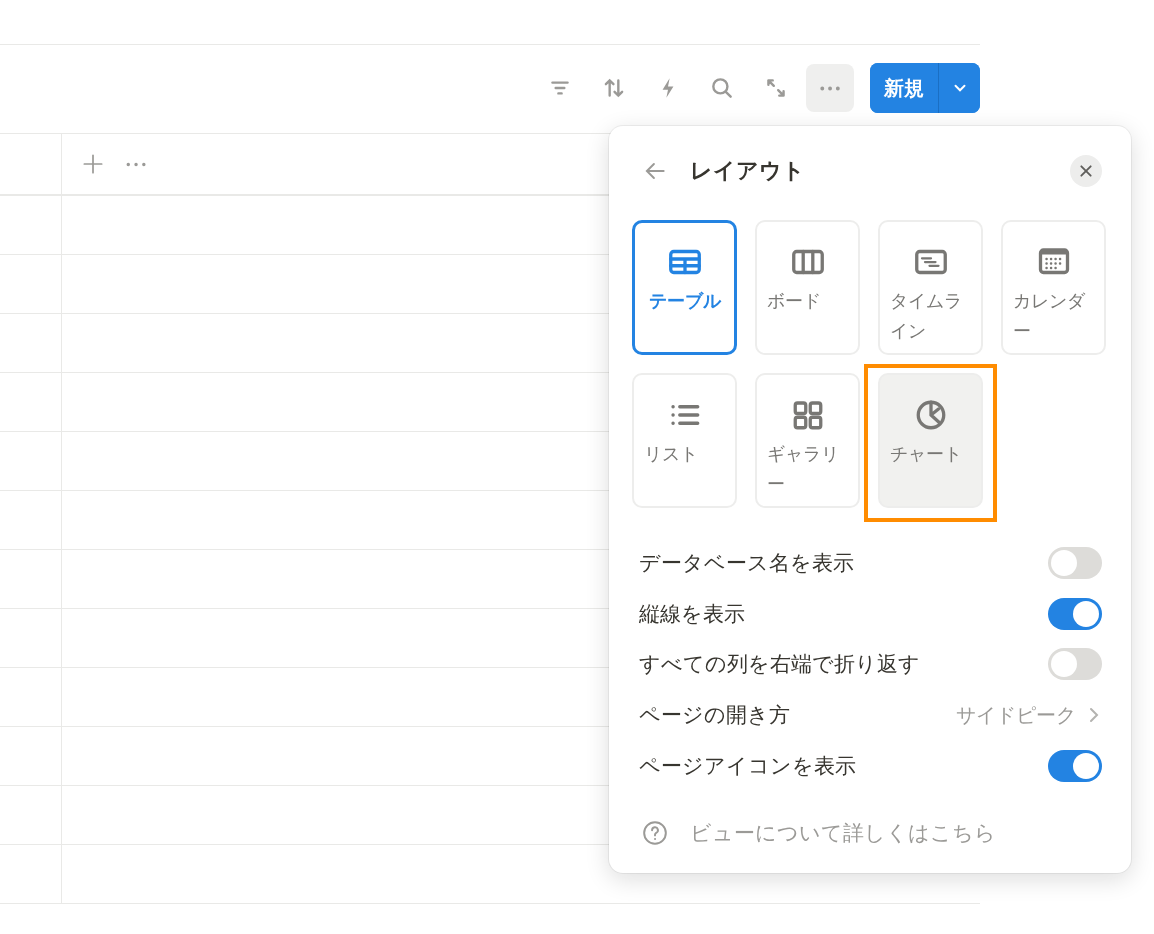 Image resolution: width=1154 pixels, height=934 pixels. I want to click on layout-label: ボード, so click(794, 301).